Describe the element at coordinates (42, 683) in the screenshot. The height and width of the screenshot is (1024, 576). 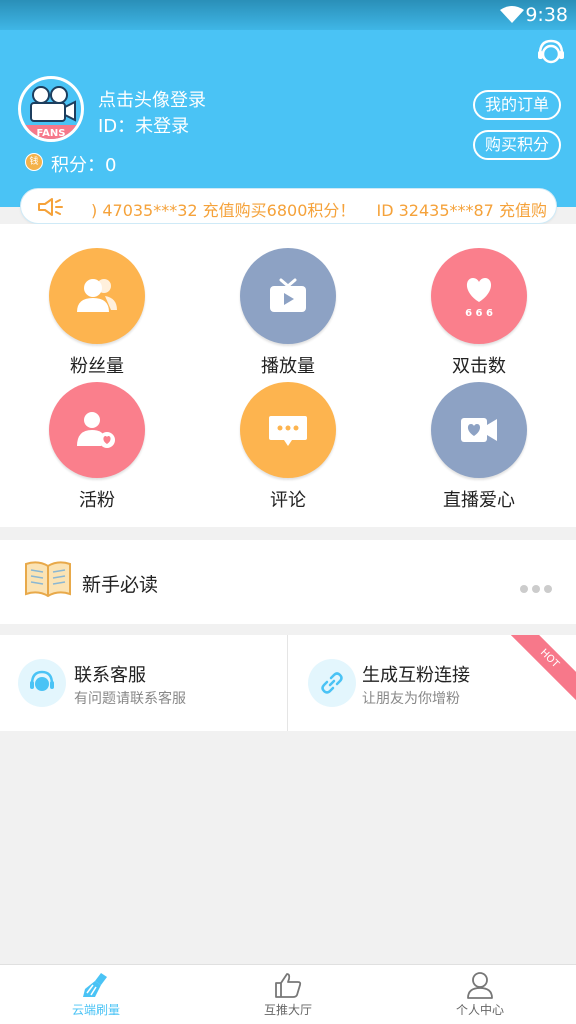
I see `headset-icon` at that location.